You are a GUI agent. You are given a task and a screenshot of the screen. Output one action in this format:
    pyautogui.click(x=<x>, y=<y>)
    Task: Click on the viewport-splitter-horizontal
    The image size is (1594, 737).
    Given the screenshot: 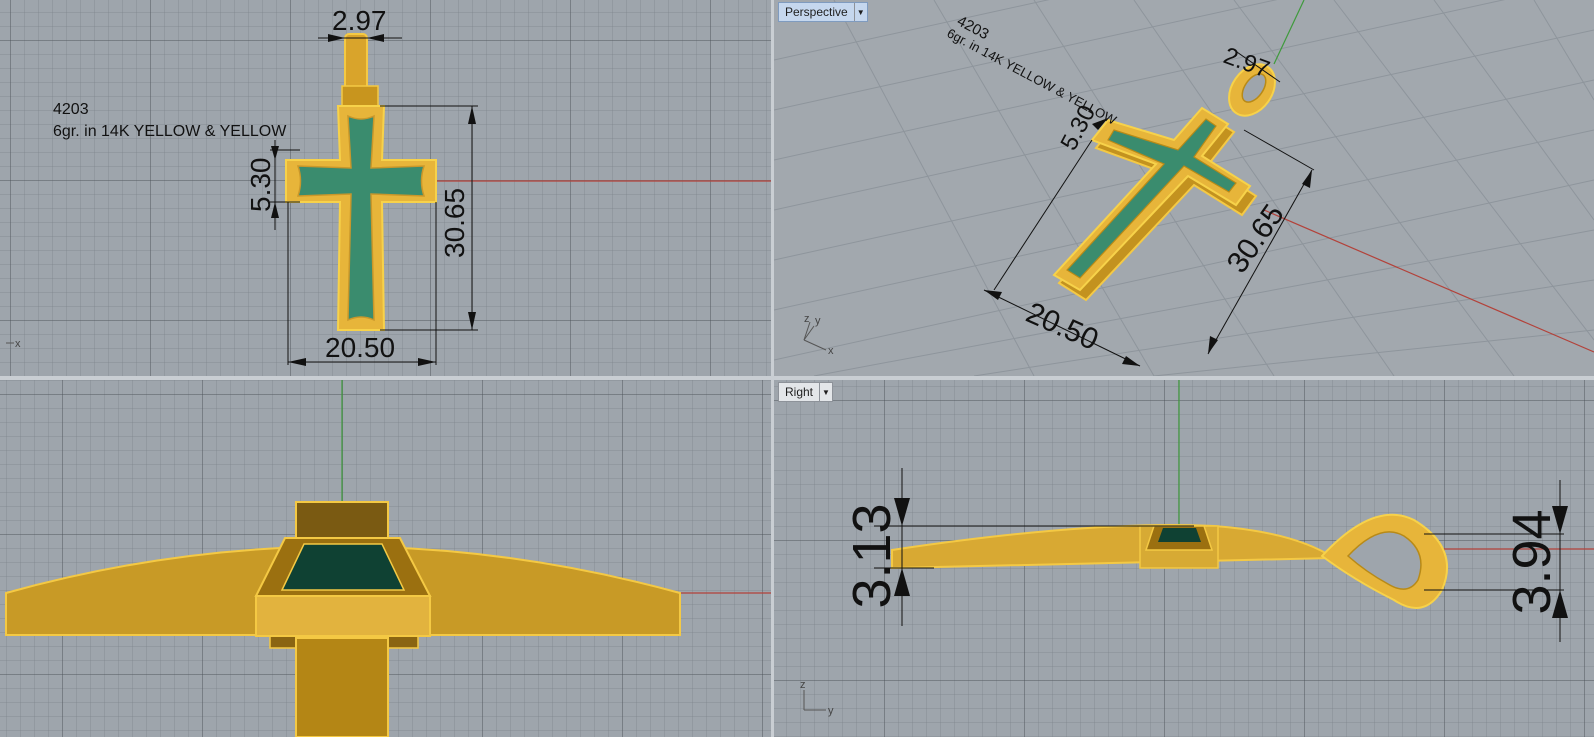 What is the action you would take?
    pyautogui.click(x=797, y=378)
    